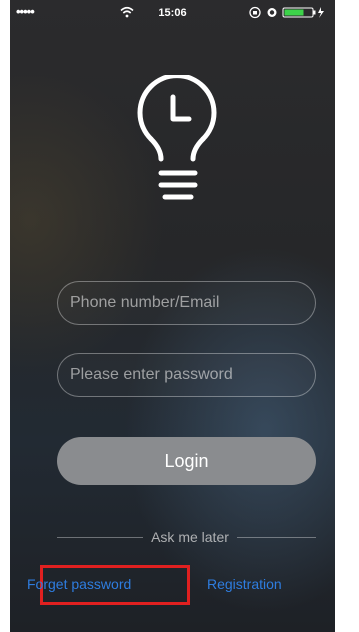  I want to click on password-field, so click(186, 375).